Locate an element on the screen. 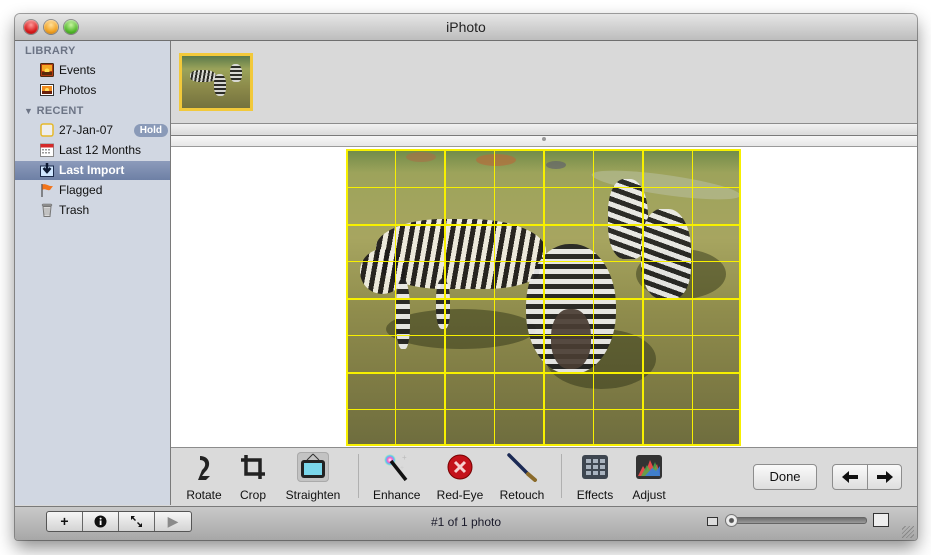 The height and width of the screenshot is (555, 931). sidebar-item-flagged: Flagged is located at coordinates (92, 190).